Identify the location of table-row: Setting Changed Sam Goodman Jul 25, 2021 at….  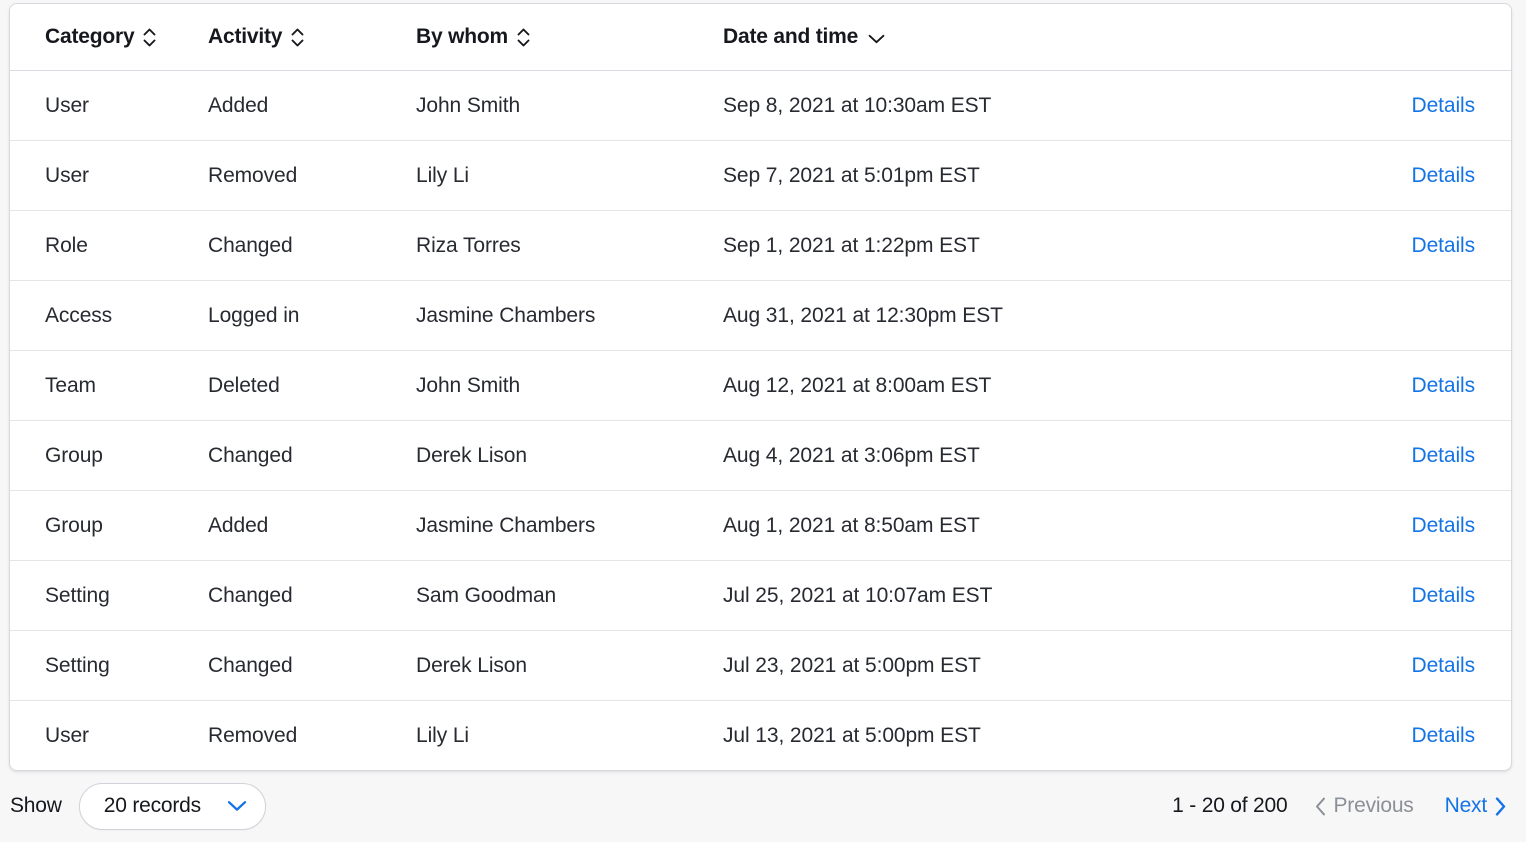
(761, 595).